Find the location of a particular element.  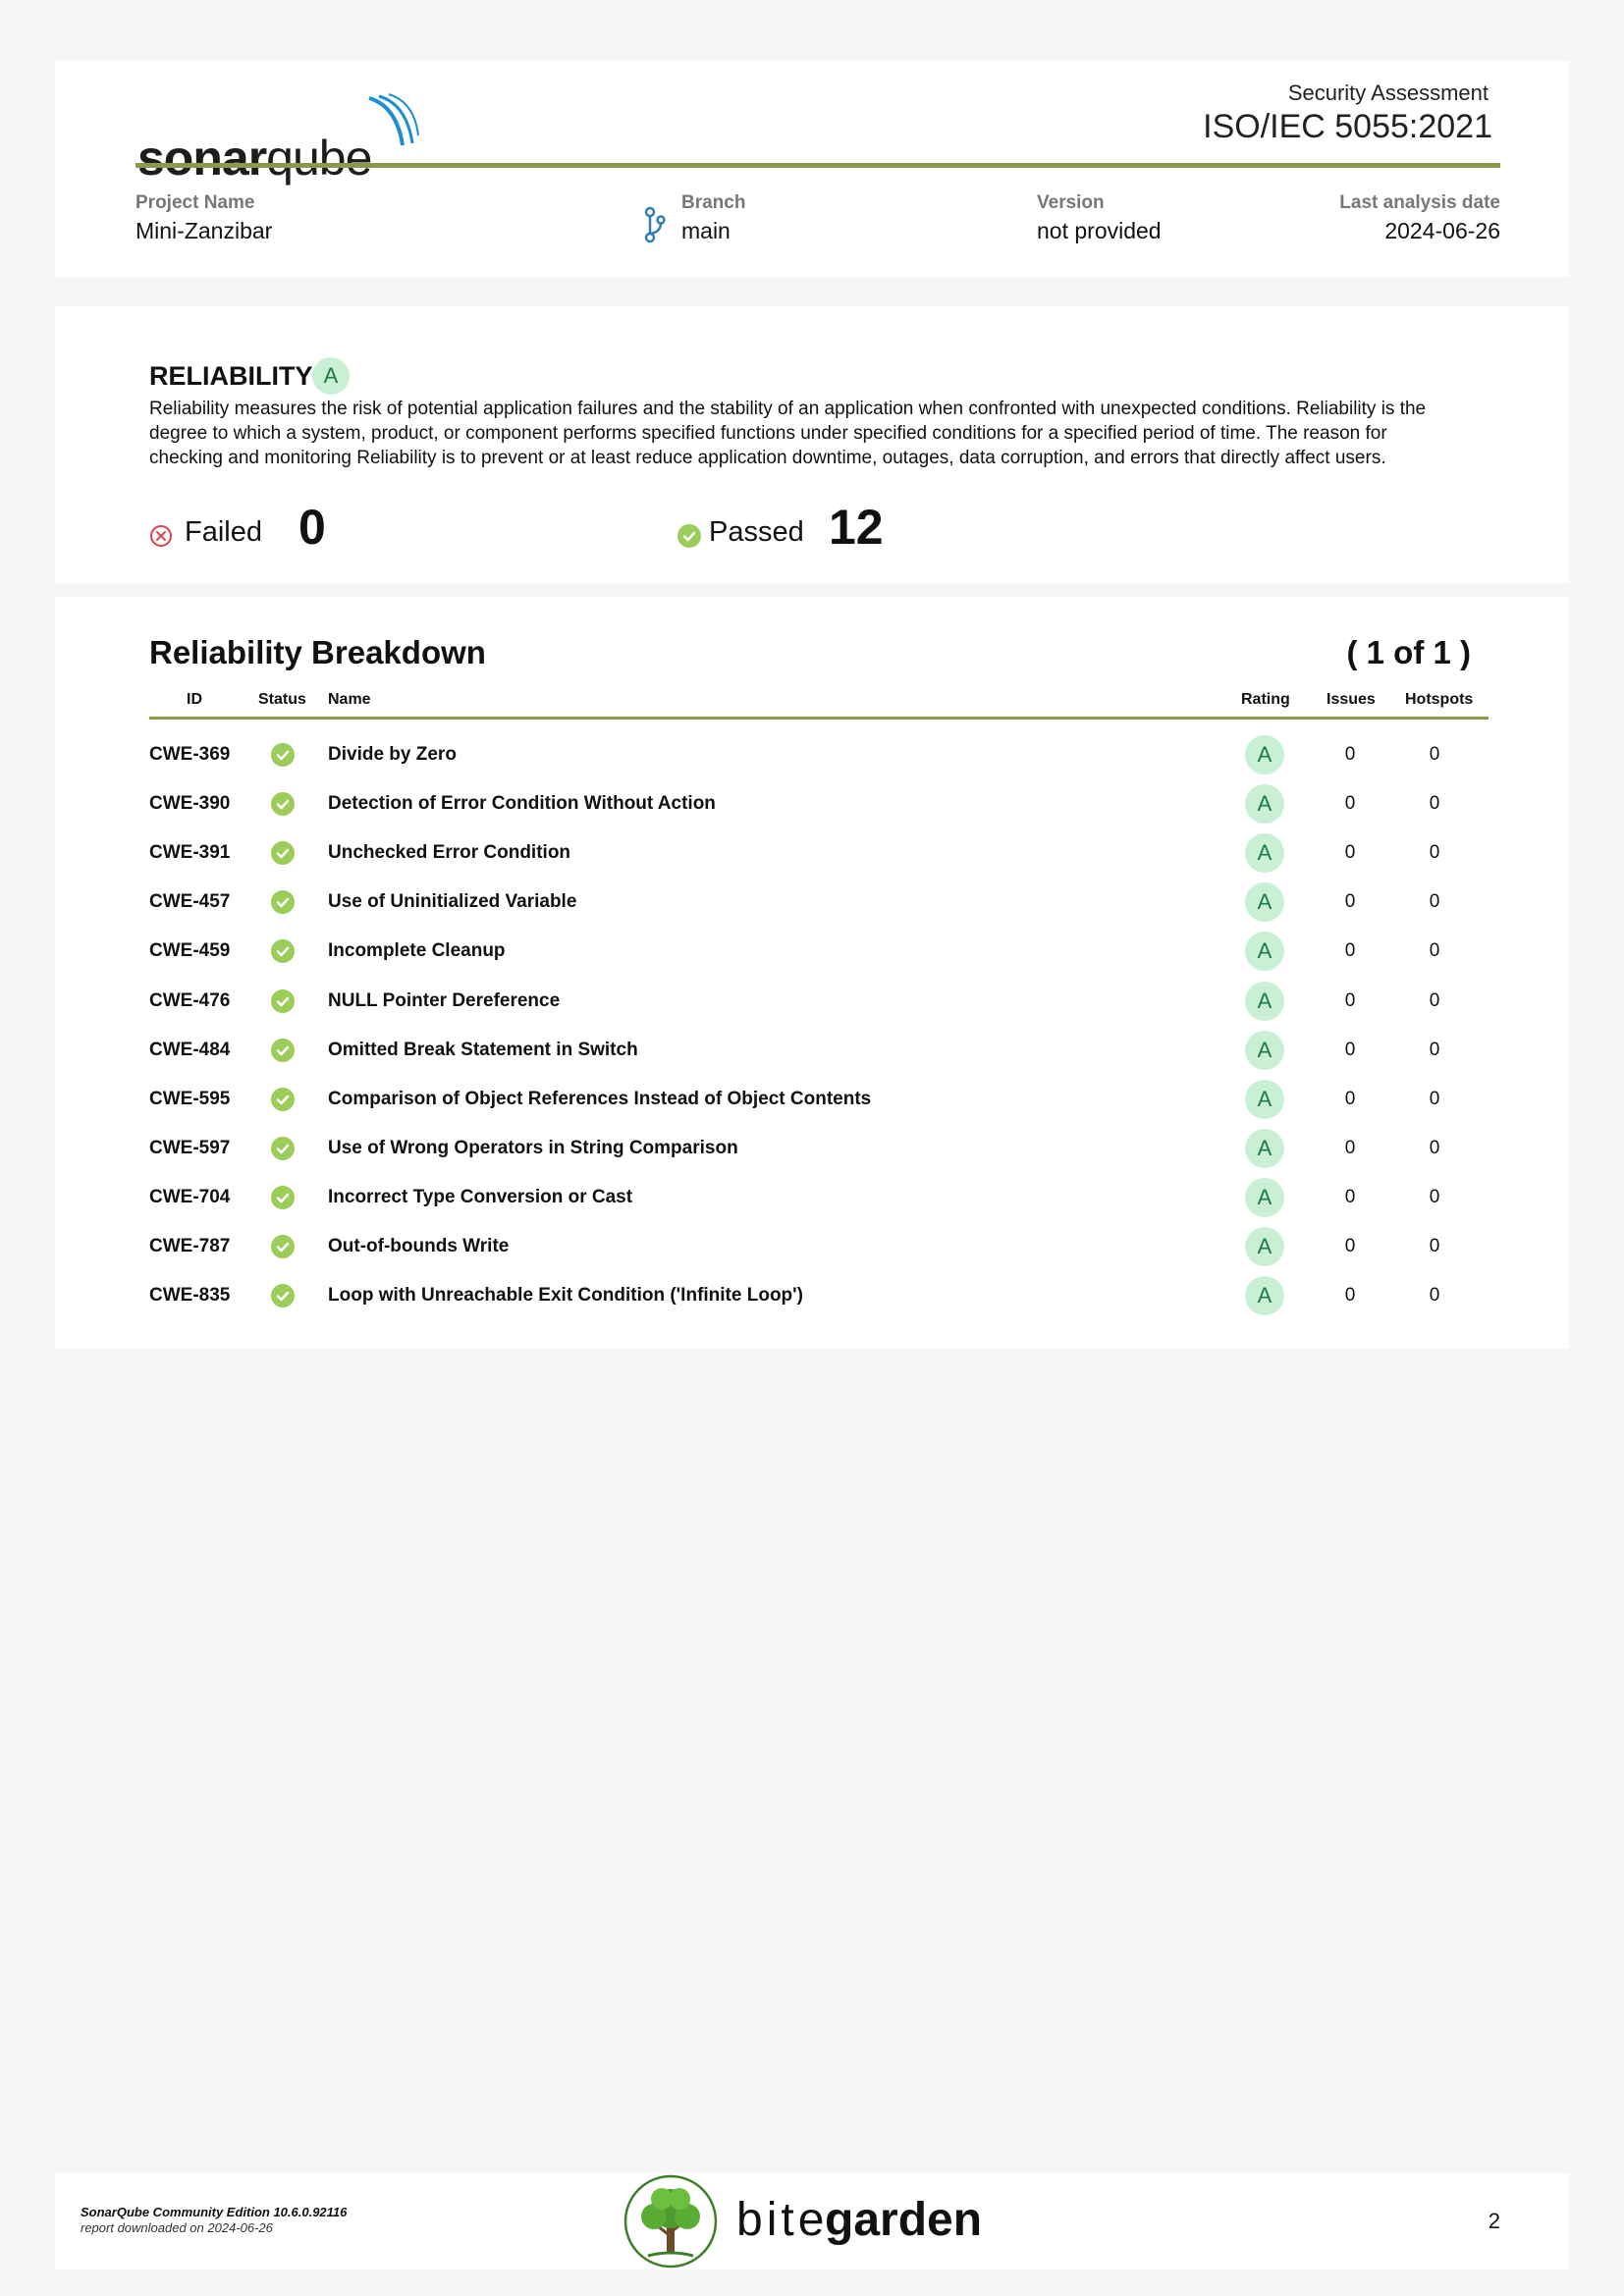

cwe-id: CWE-787 is located at coordinates (190, 1246).